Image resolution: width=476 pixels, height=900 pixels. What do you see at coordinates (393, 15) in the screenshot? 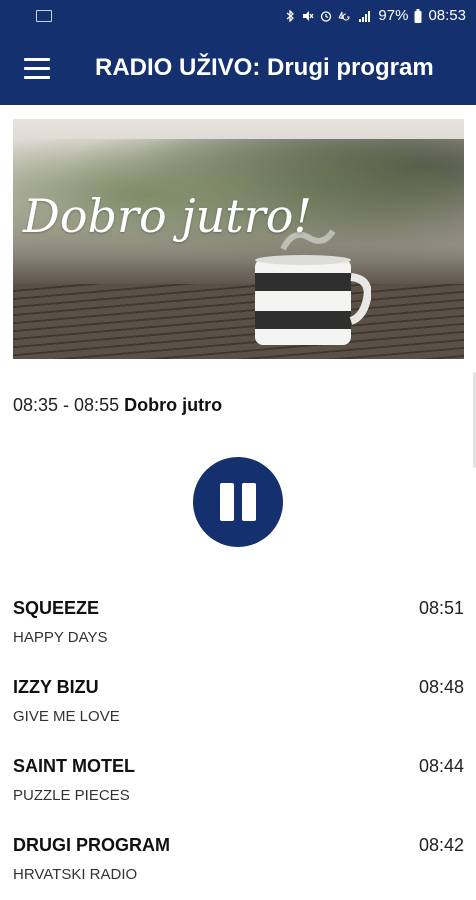
I see `battery-percent: 97%` at bounding box center [393, 15].